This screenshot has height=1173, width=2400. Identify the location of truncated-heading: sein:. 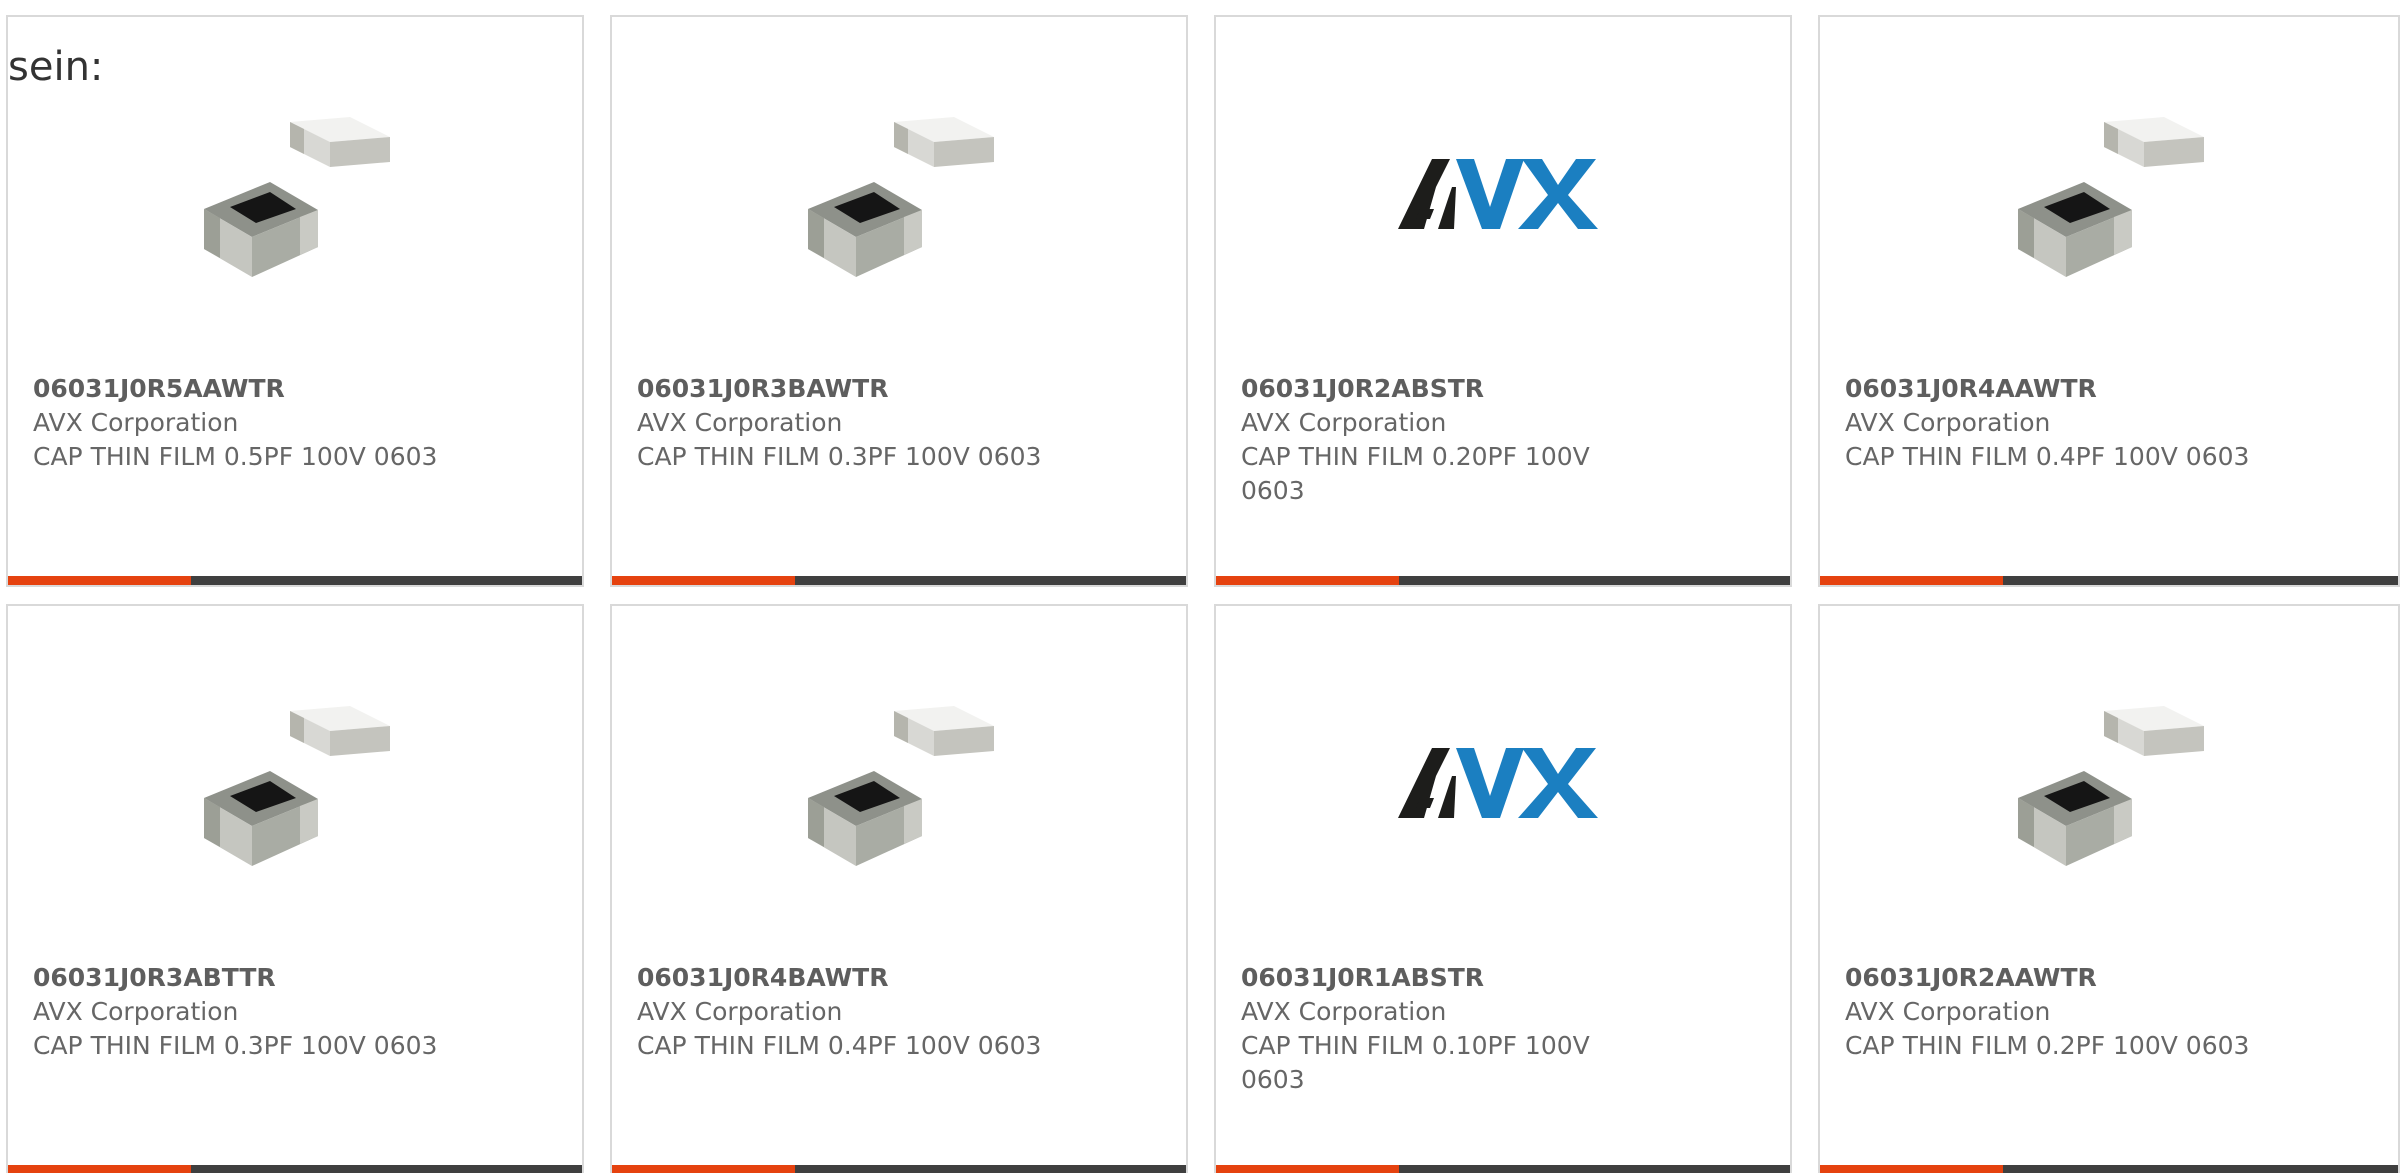
(57, 67).